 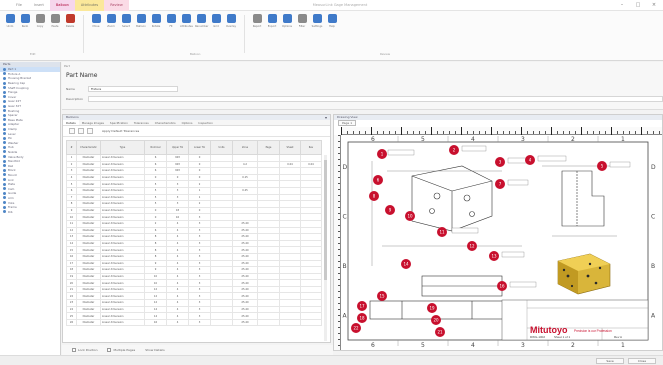 What do you see at coordinates (155, 270) in the screenshot?
I see `table-cell: 9` at bounding box center [155, 270].